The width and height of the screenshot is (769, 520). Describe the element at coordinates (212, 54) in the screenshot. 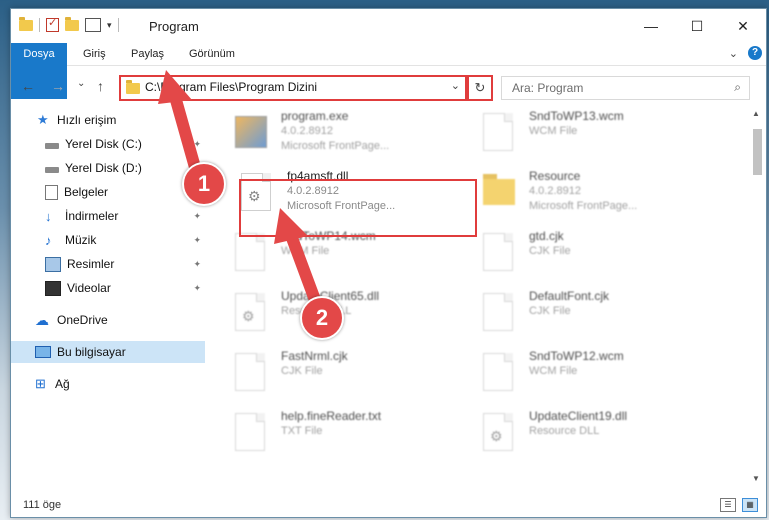

I see `tab-view: Görünüm` at that location.